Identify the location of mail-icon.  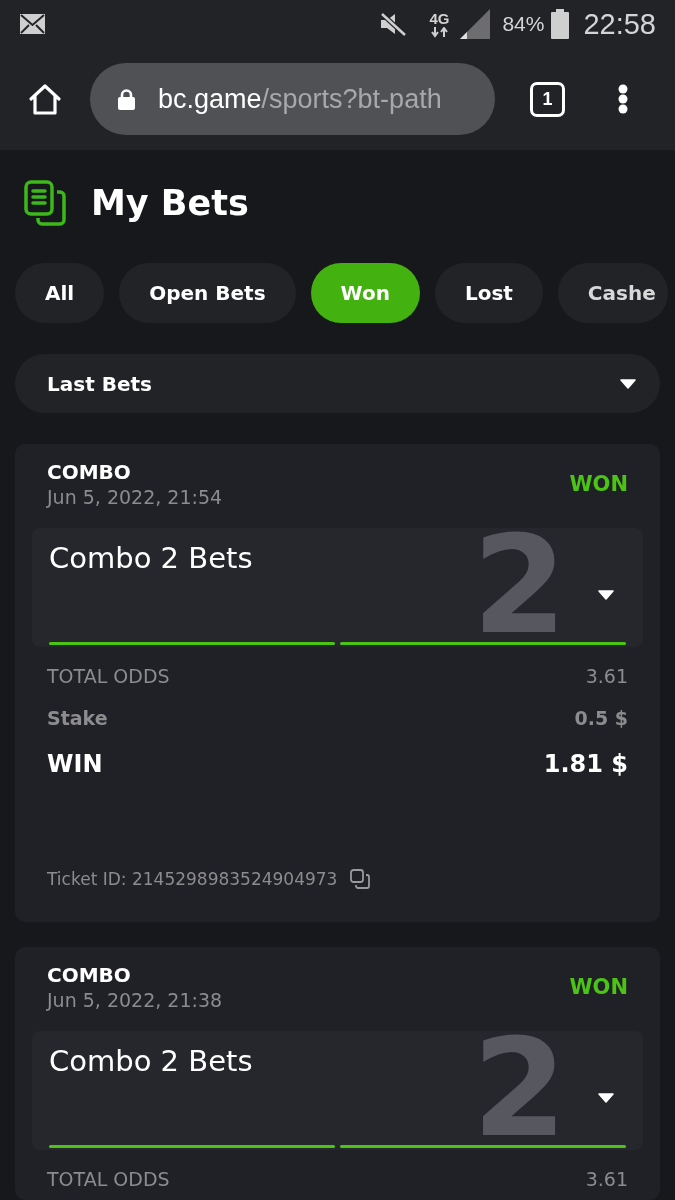
(32, 24).